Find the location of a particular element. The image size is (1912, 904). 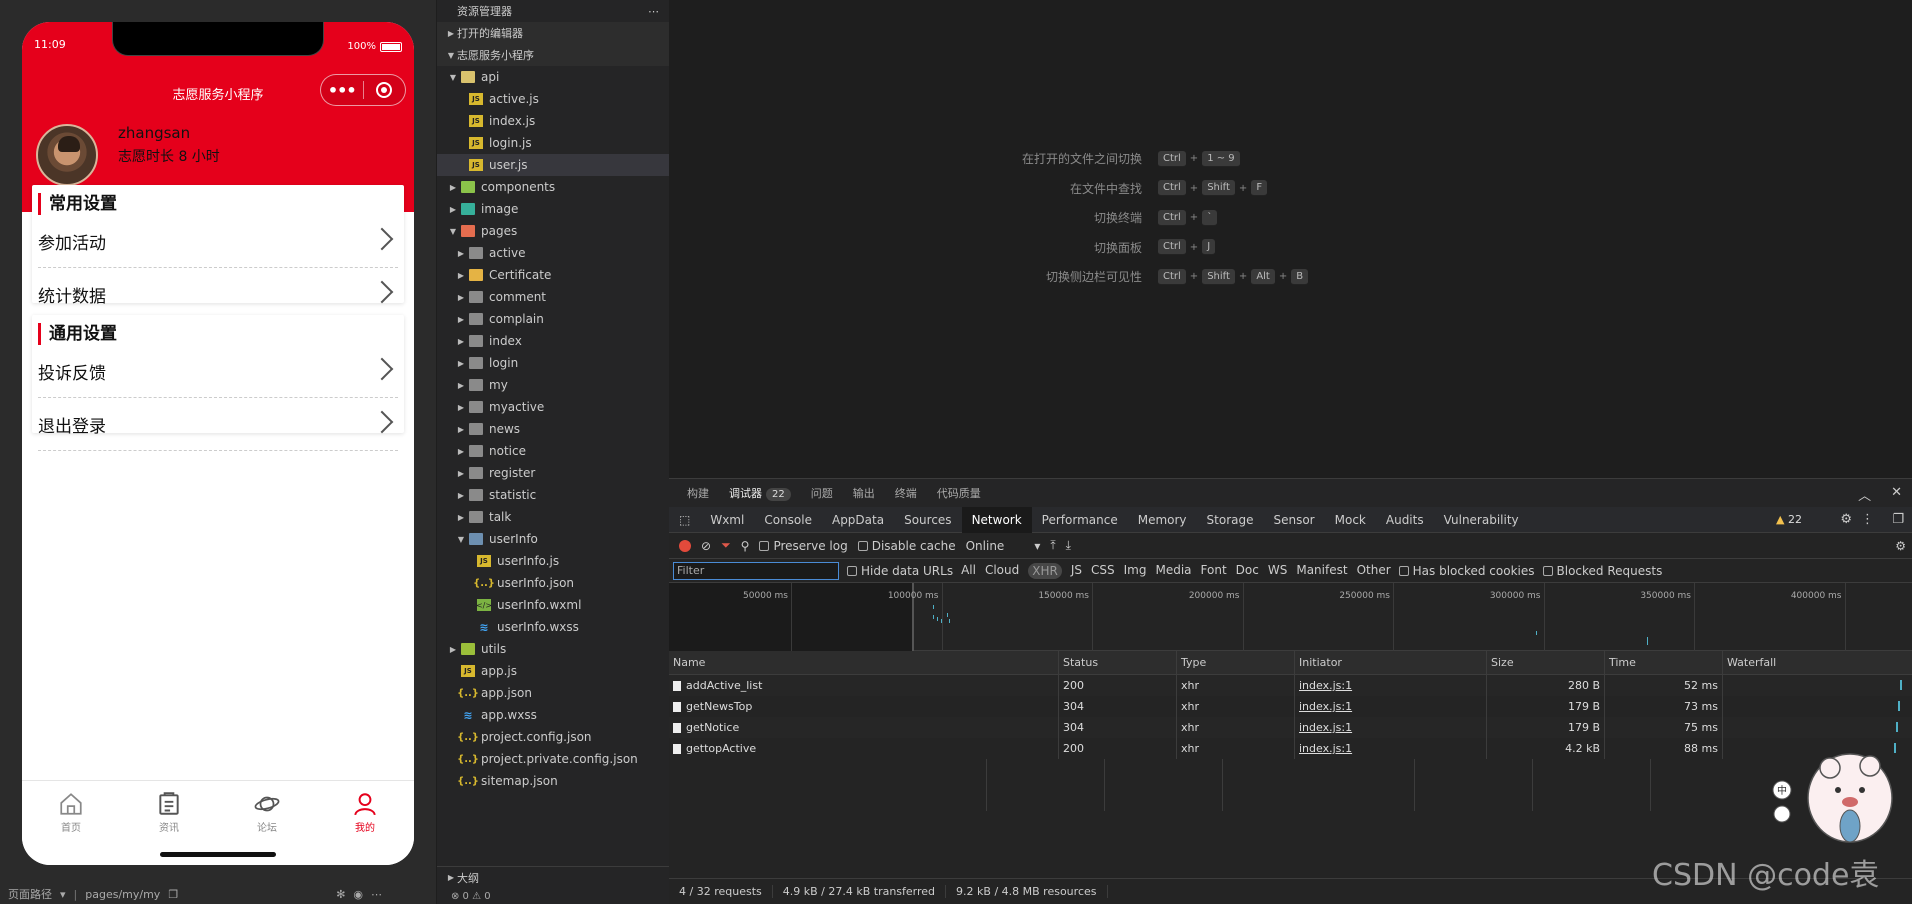

tree-item-certificate: ▶ Certificate is located at coordinates (553, 275).